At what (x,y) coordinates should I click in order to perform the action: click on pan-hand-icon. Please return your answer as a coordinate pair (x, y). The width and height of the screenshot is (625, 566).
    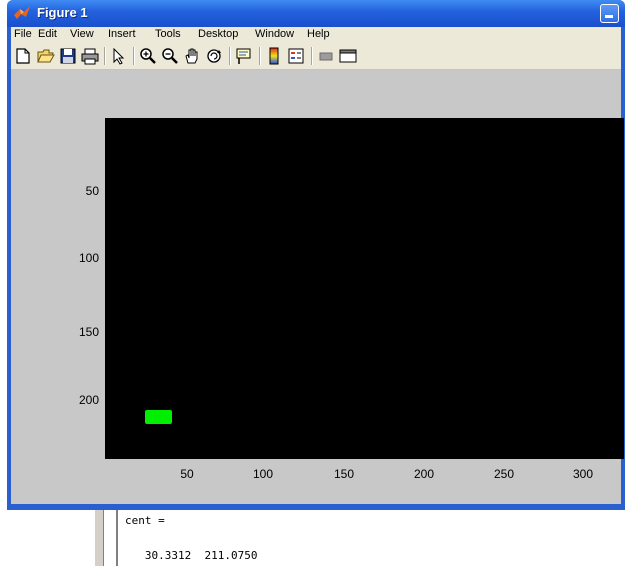
    Looking at the image, I should click on (192, 56).